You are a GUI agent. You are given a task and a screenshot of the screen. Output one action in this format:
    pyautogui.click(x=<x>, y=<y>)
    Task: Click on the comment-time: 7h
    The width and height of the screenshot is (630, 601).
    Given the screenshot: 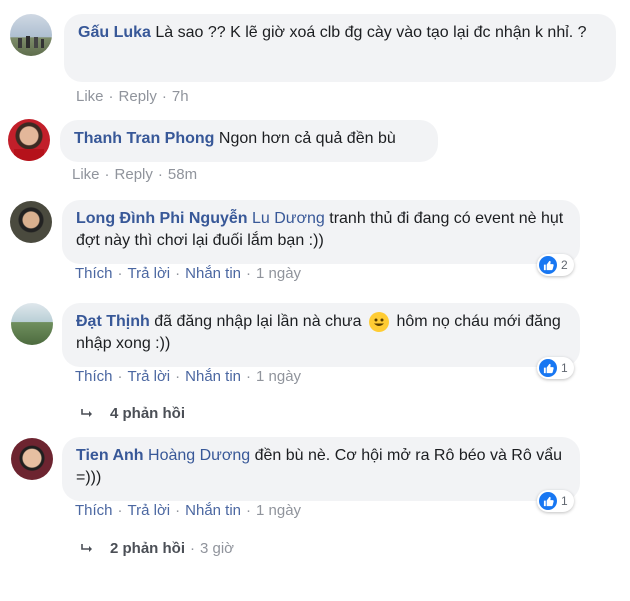 What is the action you would take?
    pyautogui.click(x=180, y=96)
    